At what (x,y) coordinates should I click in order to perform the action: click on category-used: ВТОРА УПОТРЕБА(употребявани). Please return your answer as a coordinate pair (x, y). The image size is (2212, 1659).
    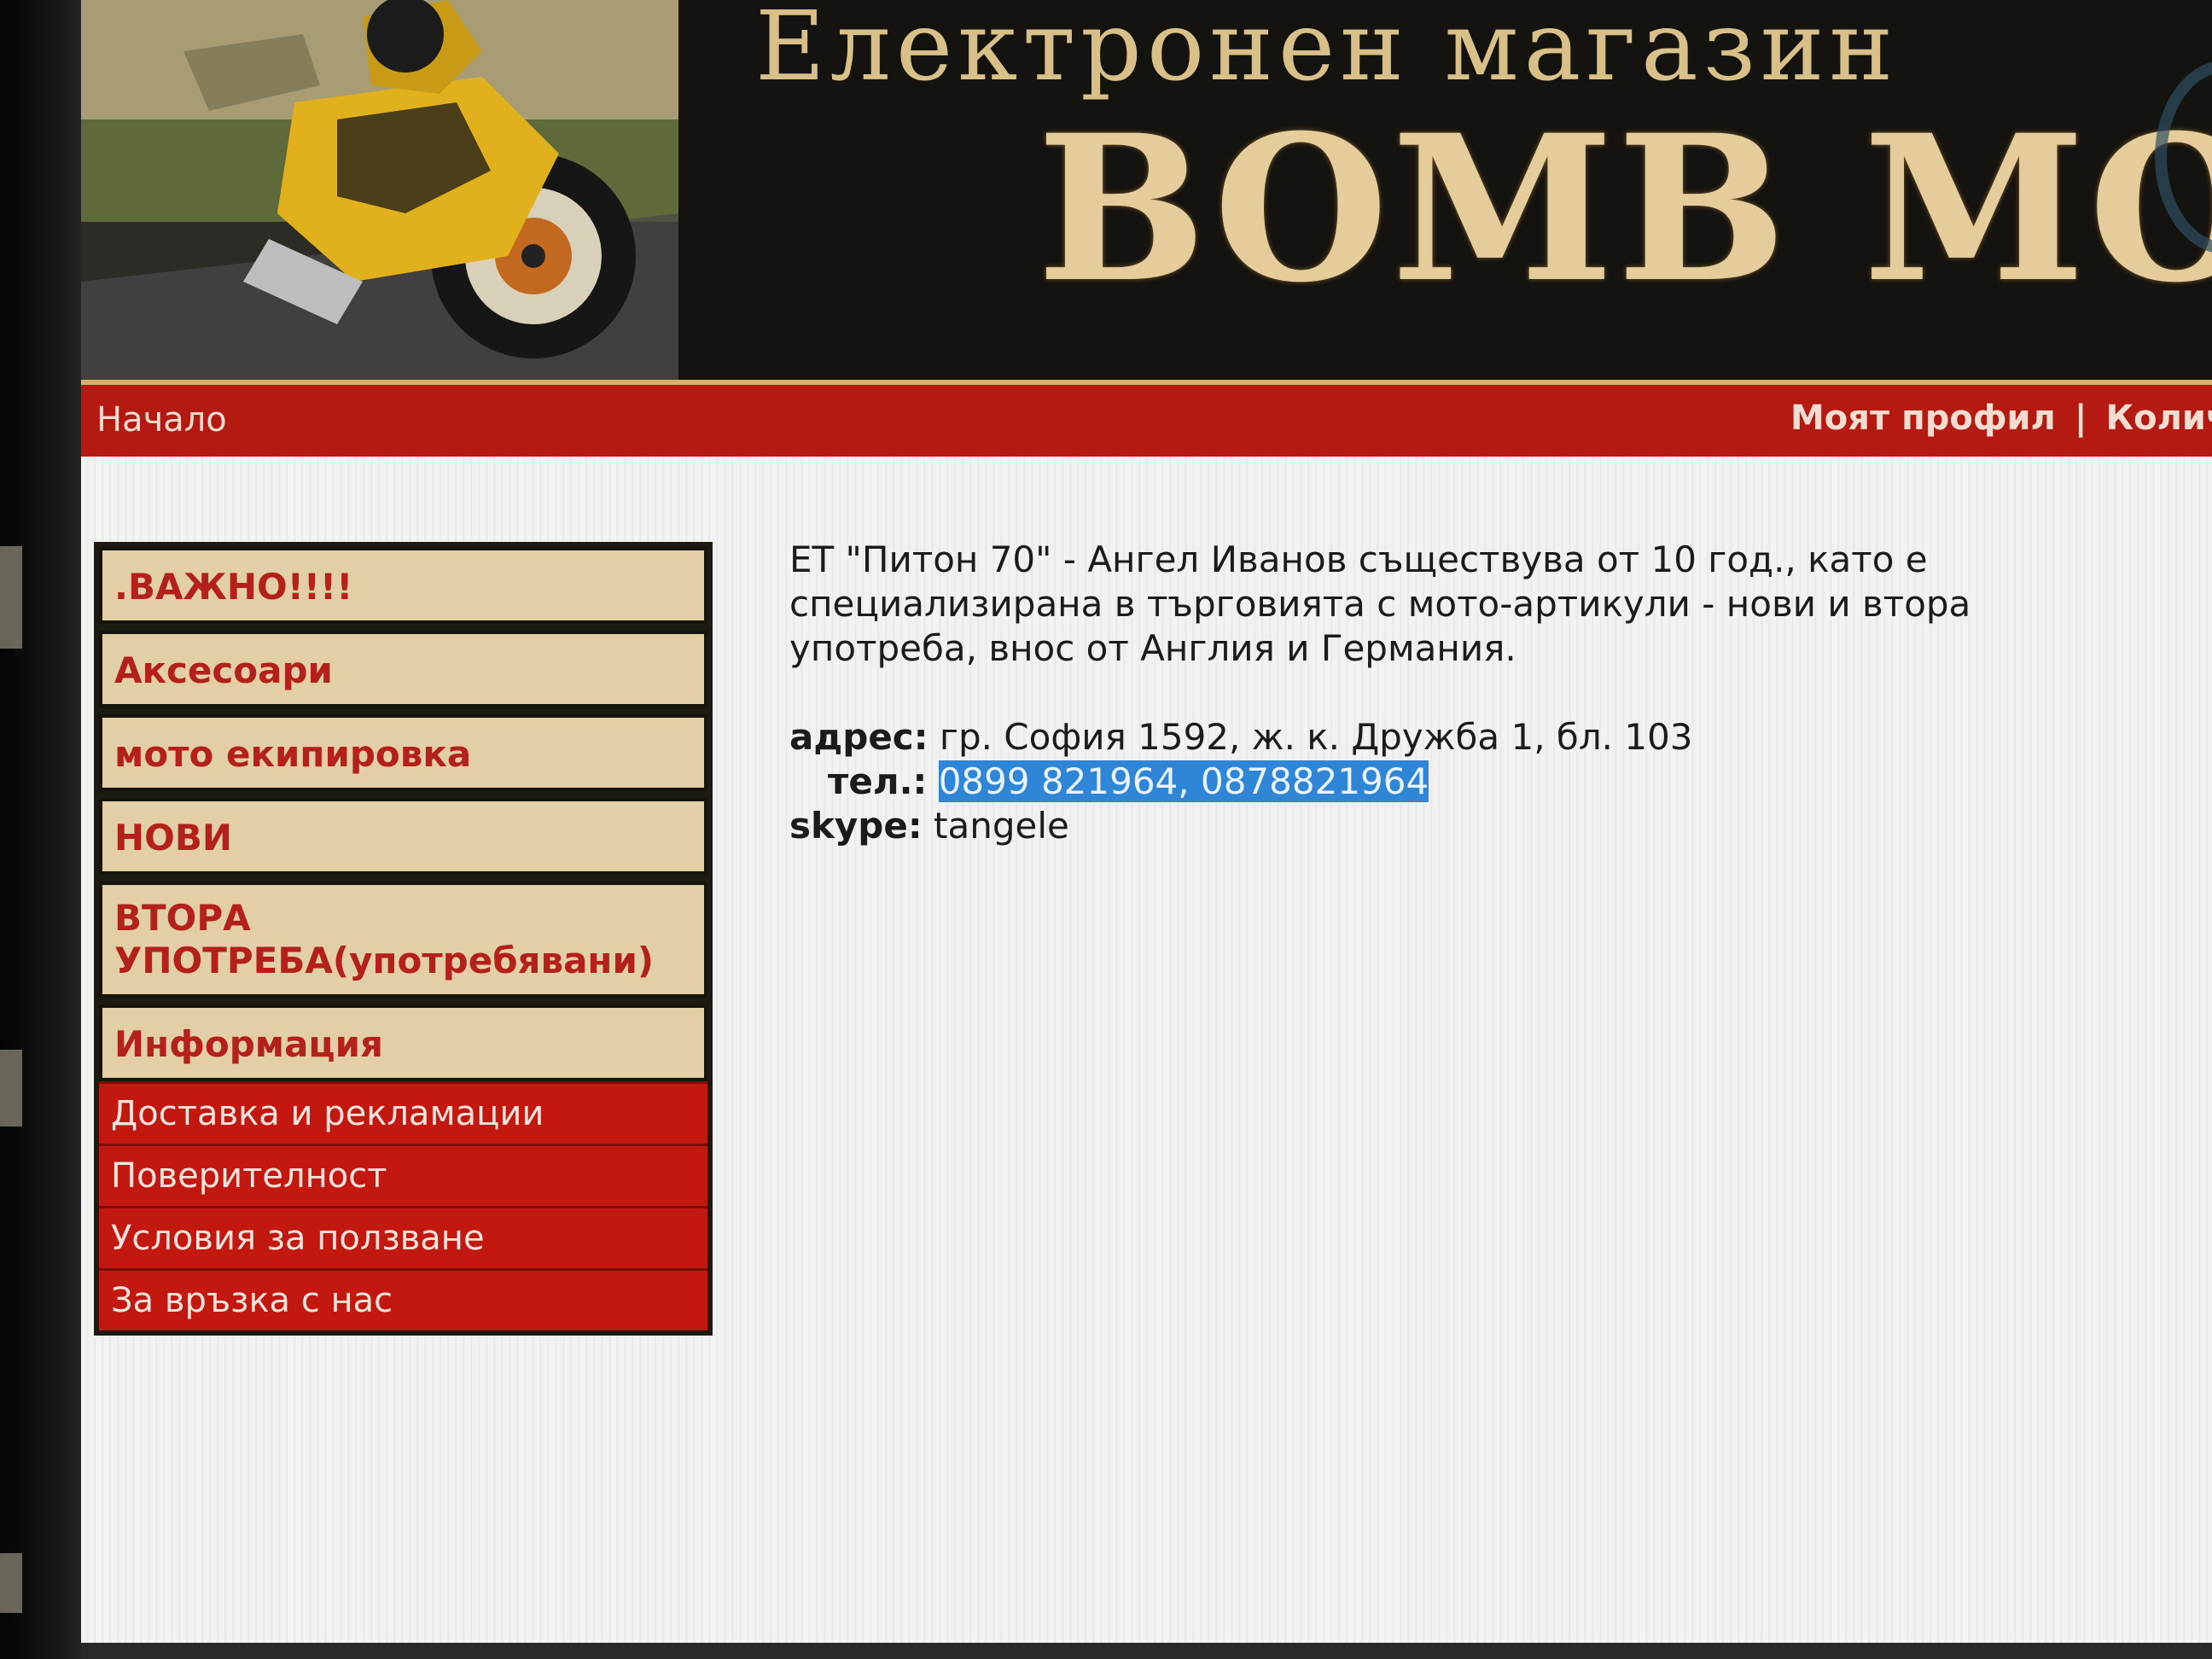
    Looking at the image, I should click on (403, 940).